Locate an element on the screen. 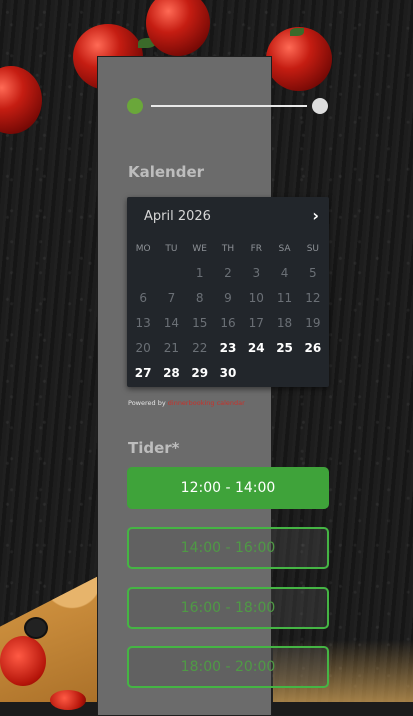 The height and width of the screenshot is (716, 413). calendar-day: 28 is located at coordinates (171, 373).